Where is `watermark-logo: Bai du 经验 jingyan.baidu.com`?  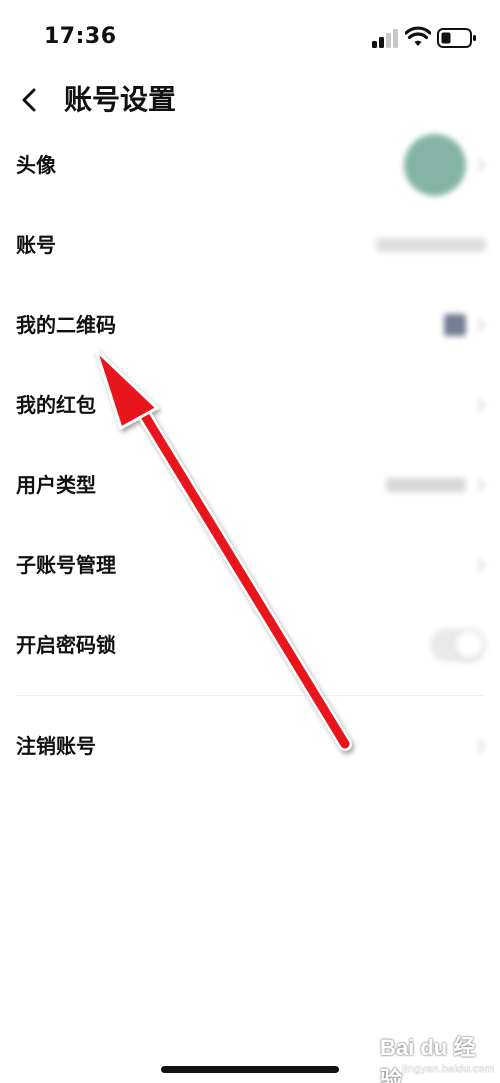 watermark-logo: Bai du 经验 jingyan.baidu.com is located at coordinates (437, 1056).